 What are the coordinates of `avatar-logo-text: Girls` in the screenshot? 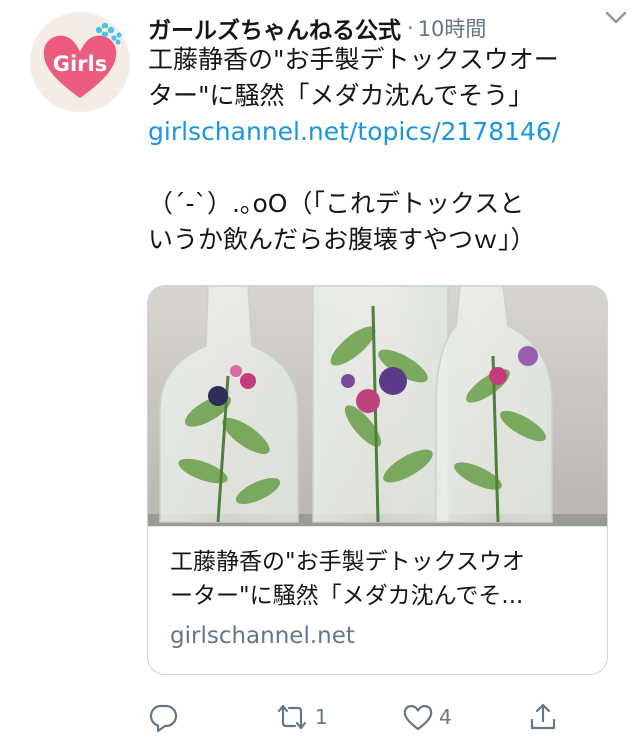 It's located at (80, 64).